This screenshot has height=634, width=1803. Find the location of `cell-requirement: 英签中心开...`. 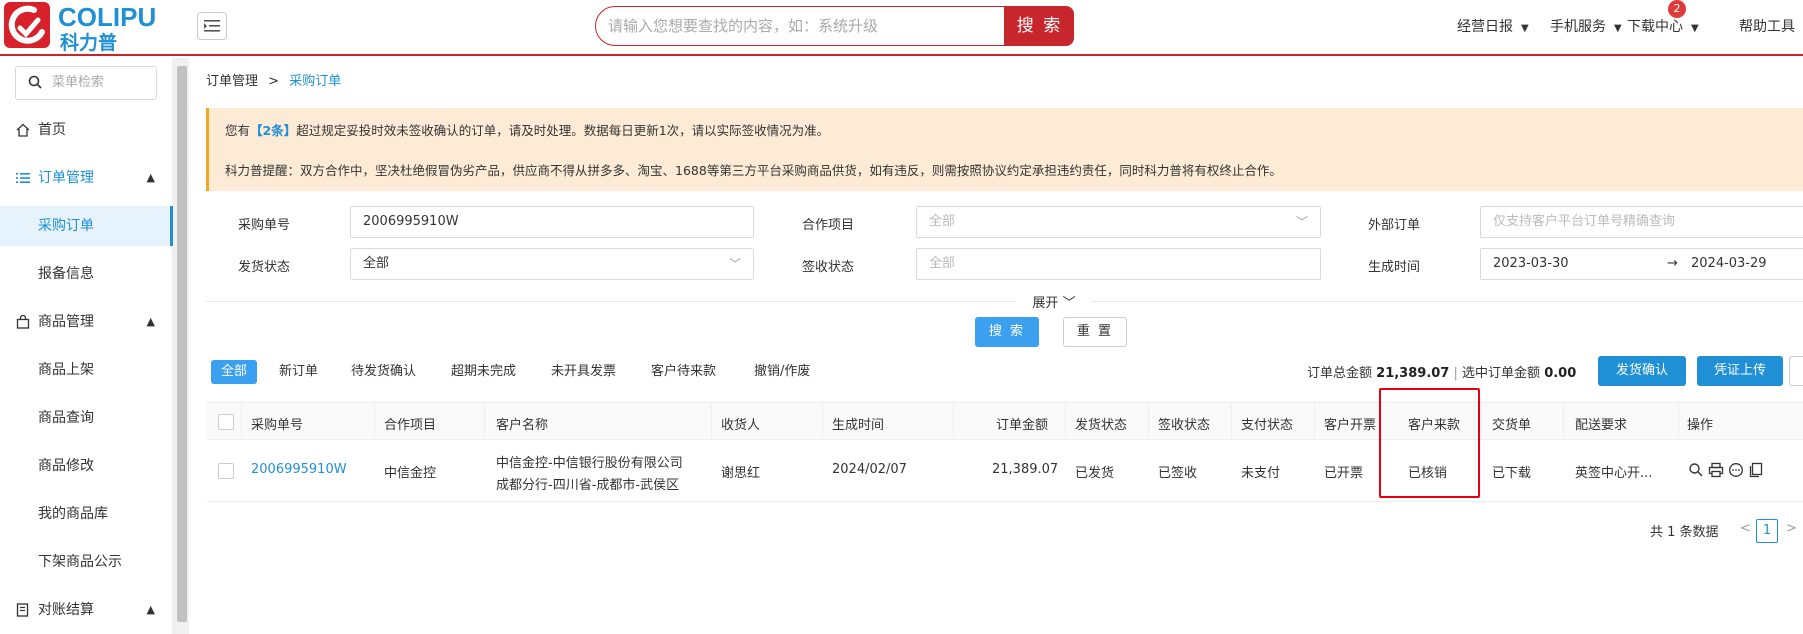

cell-requirement: 英签中心开... is located at coordinates (1614, 473).